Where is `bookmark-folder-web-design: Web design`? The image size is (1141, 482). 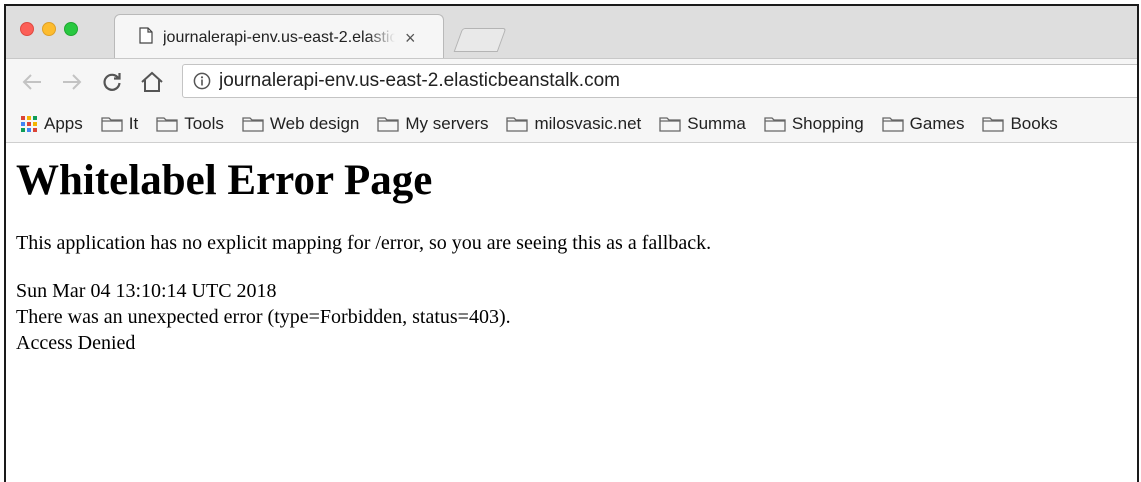 bookmark-folder-web-design: Web design is located at coordinates (300, 124).